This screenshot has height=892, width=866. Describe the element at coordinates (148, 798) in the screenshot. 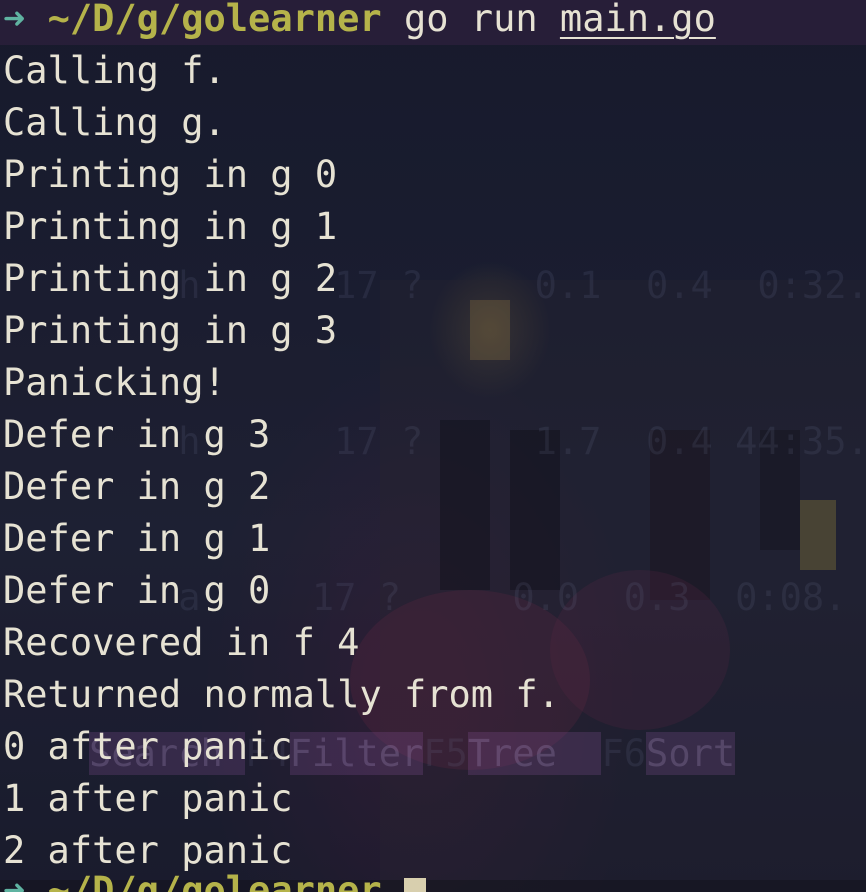

I see `output-line: 1 after panic` at that location.